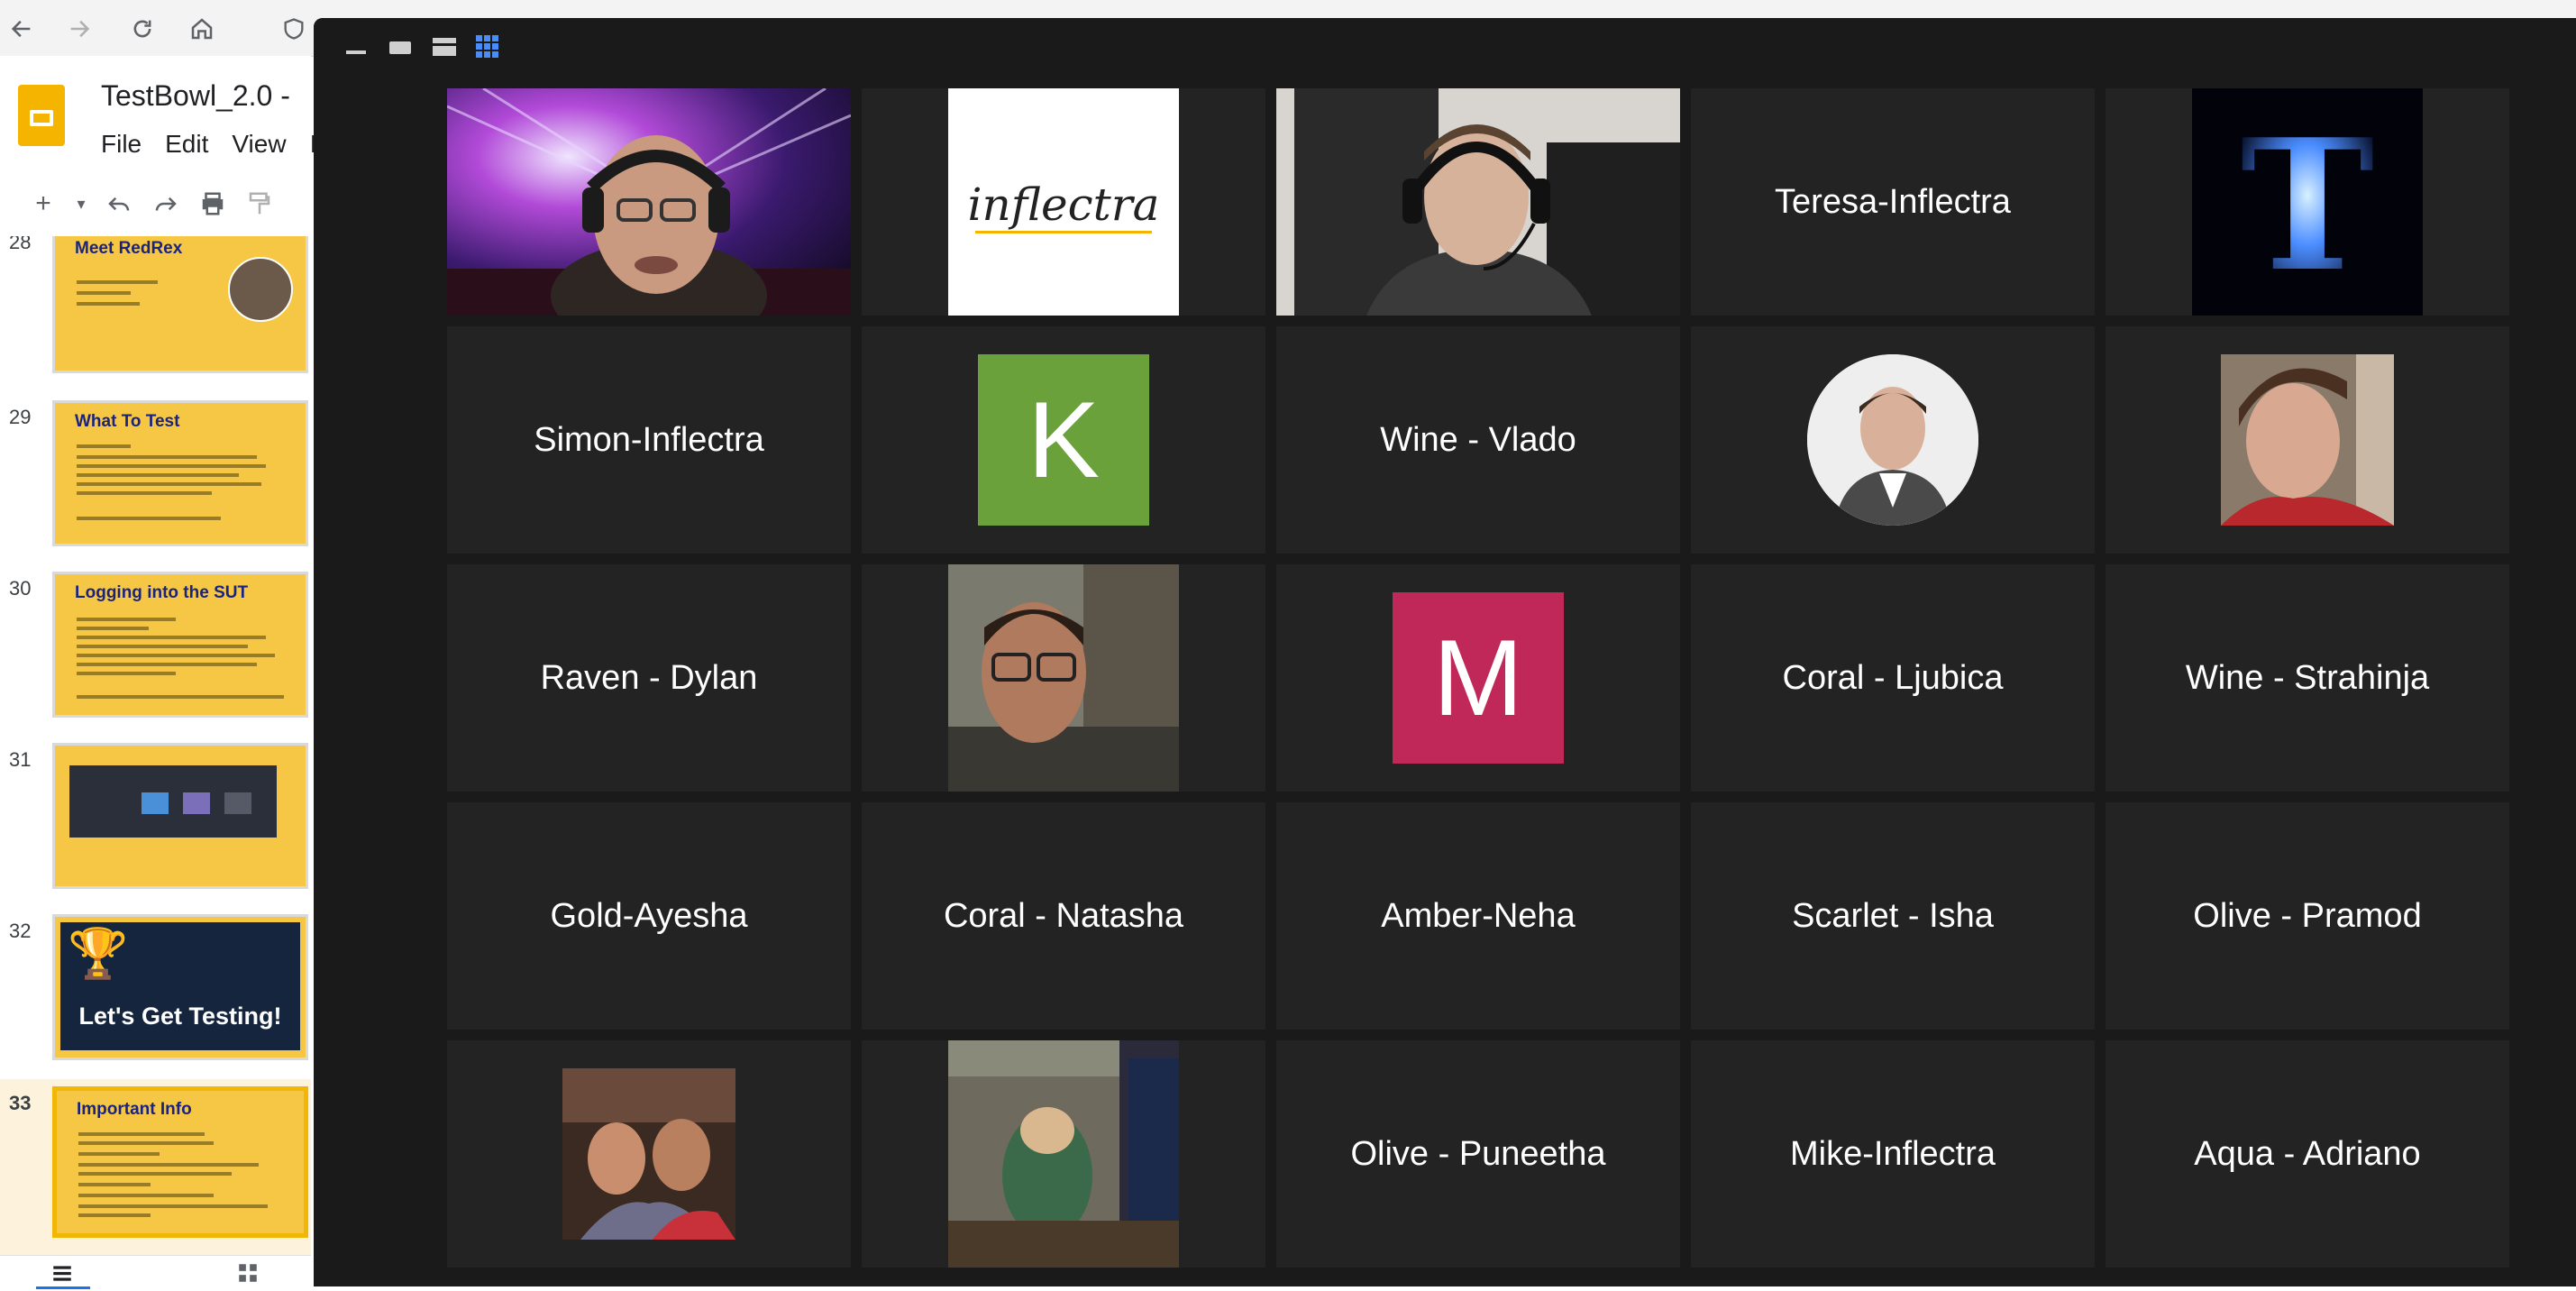 Image resolution: width=2576 pixels, height=1291 pixels. Describe the element at coordinates (20, 417) in the screenshot. I see `slide-number: 29` at that location.